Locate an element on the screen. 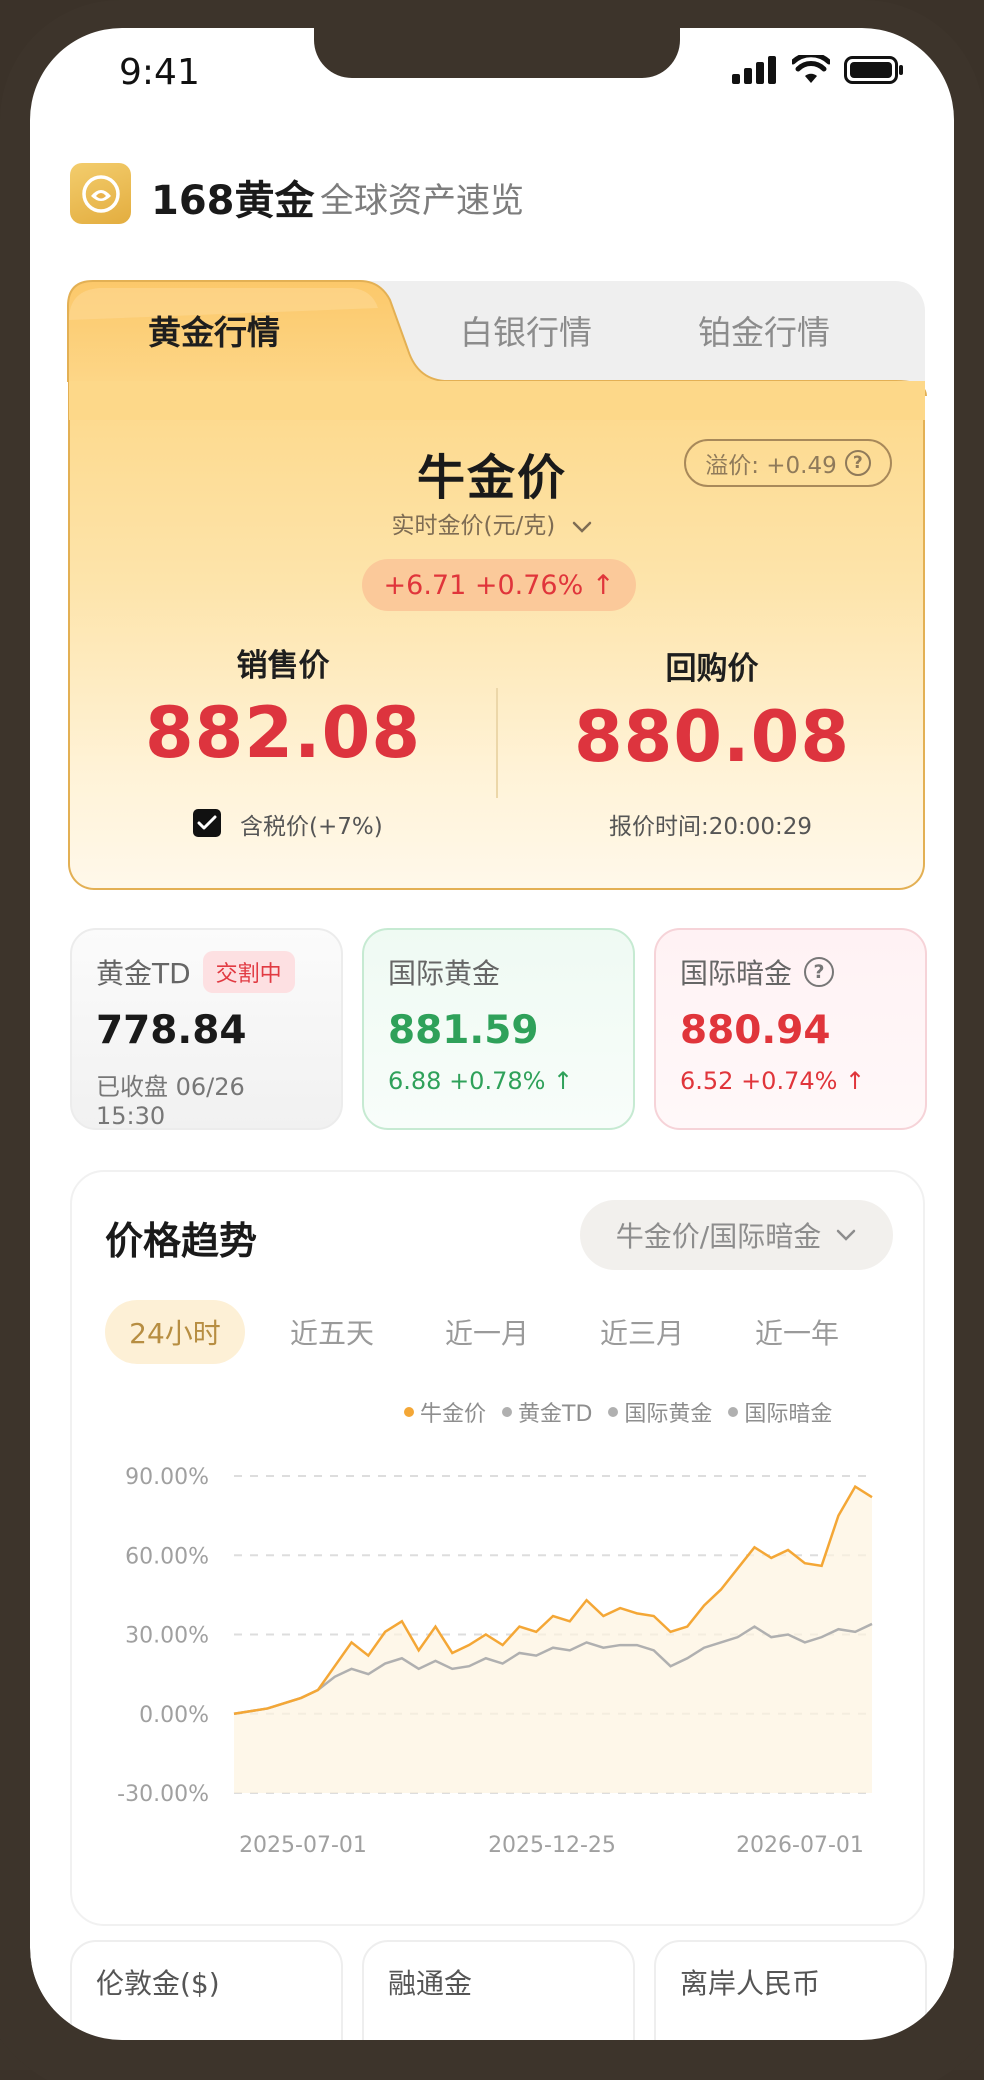 The width and height of the screenshot is (984, 2080). y-tick-label: -30.00% is located at coordinates (163, 1794).